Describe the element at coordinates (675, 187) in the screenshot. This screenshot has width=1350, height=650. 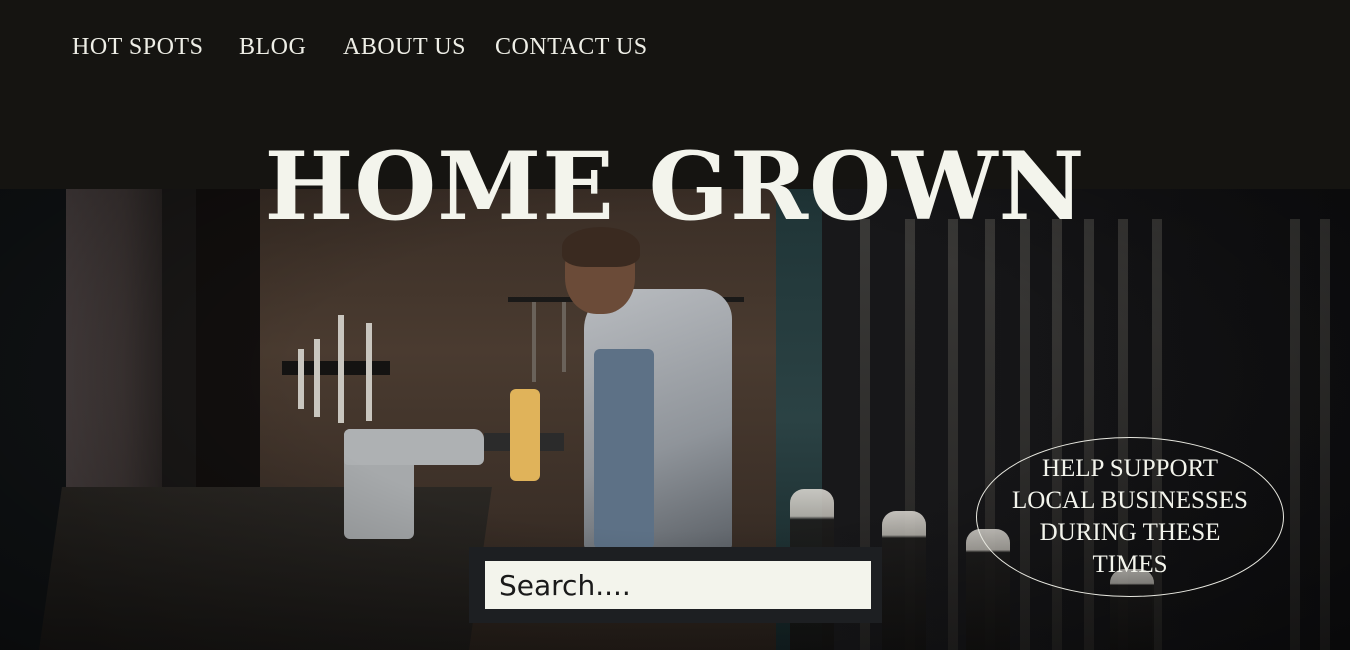
I see `site-title: HOME GROWN` at that location.